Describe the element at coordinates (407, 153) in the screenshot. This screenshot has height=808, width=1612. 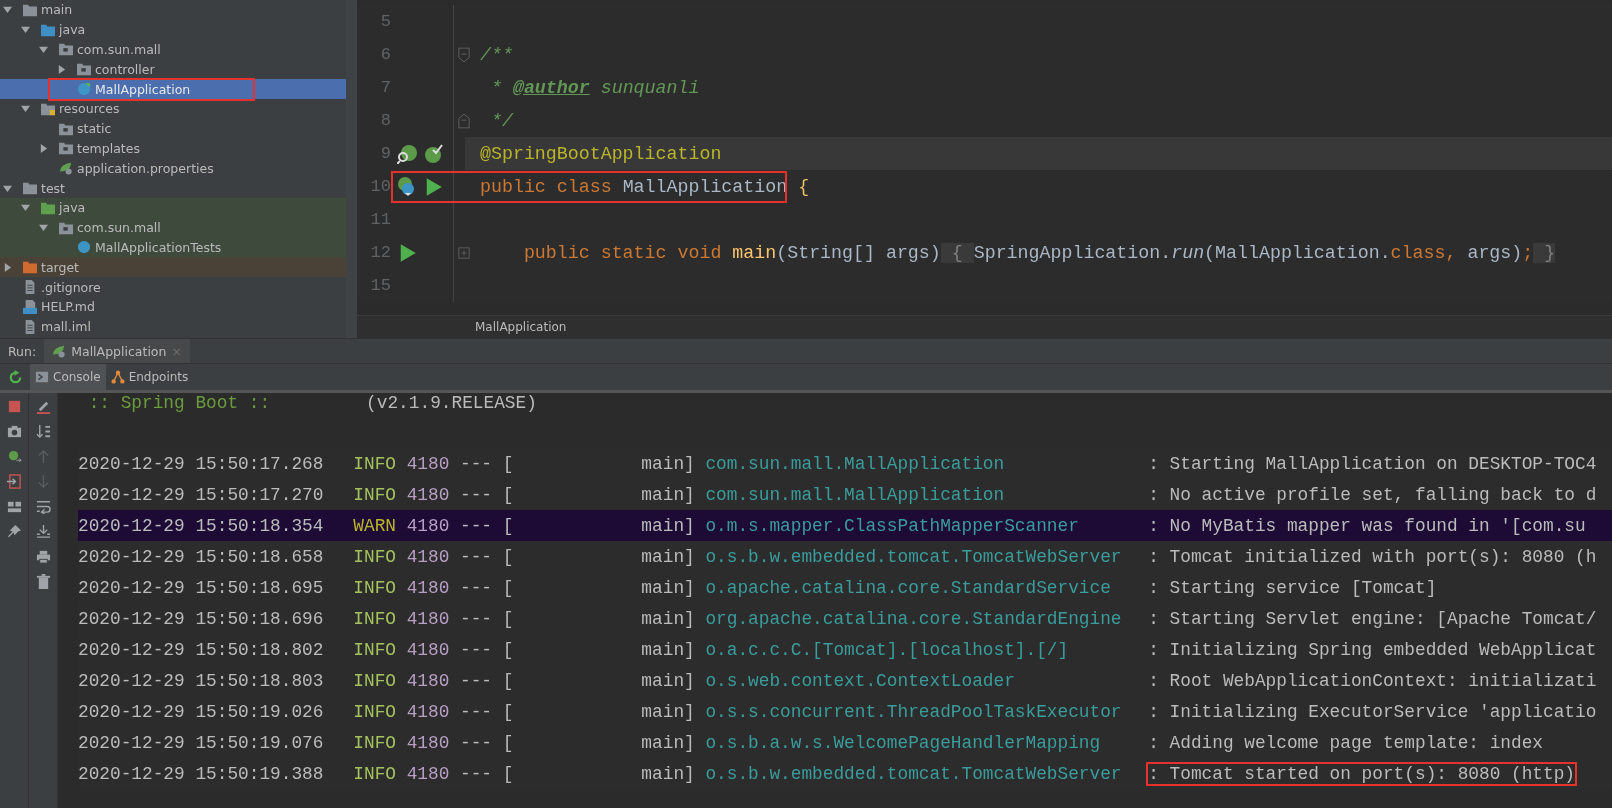
I see `leaf-search-icon` at that location.